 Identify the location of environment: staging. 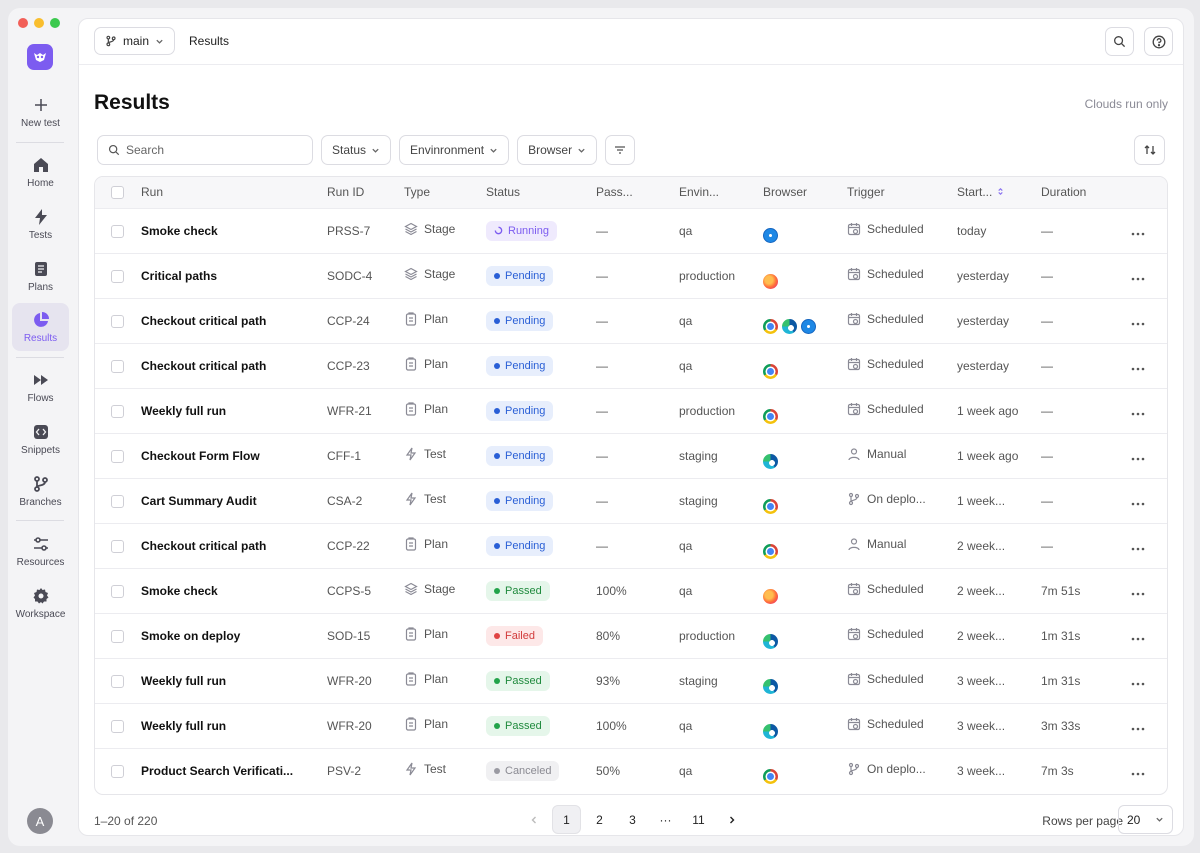
(698, 500).